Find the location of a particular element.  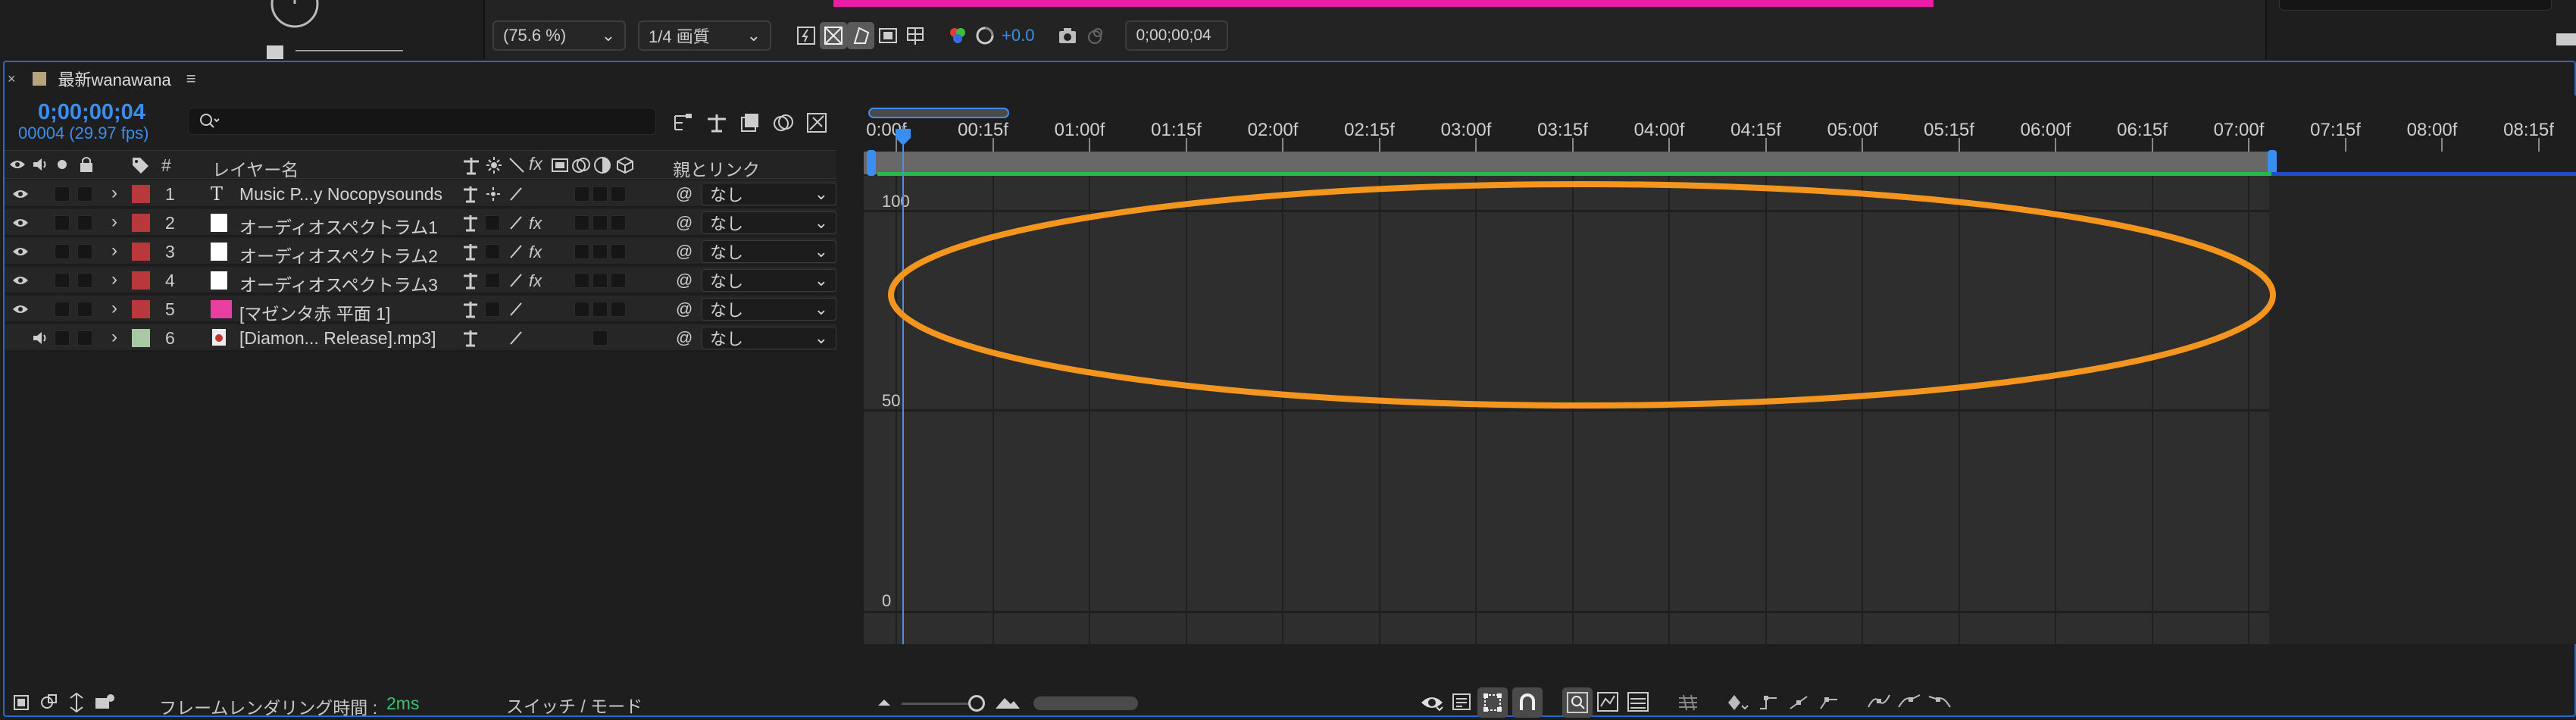

auto-zoom-graph-icon is located at coordinates (1578, 702).